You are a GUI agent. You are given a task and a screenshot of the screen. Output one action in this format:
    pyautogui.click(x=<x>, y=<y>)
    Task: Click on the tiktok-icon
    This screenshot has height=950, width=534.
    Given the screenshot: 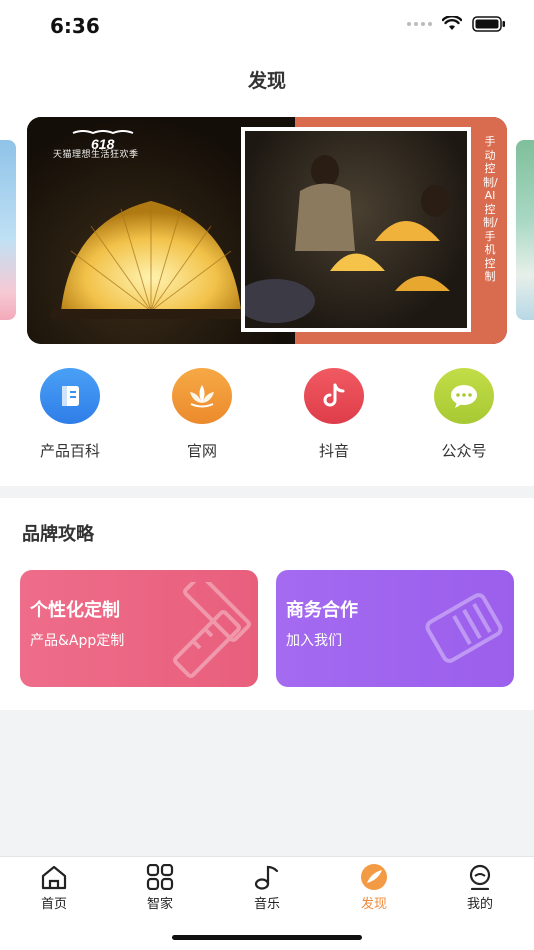 What is the action you would take?
    pyautogui.click(x=334, y=396)
    